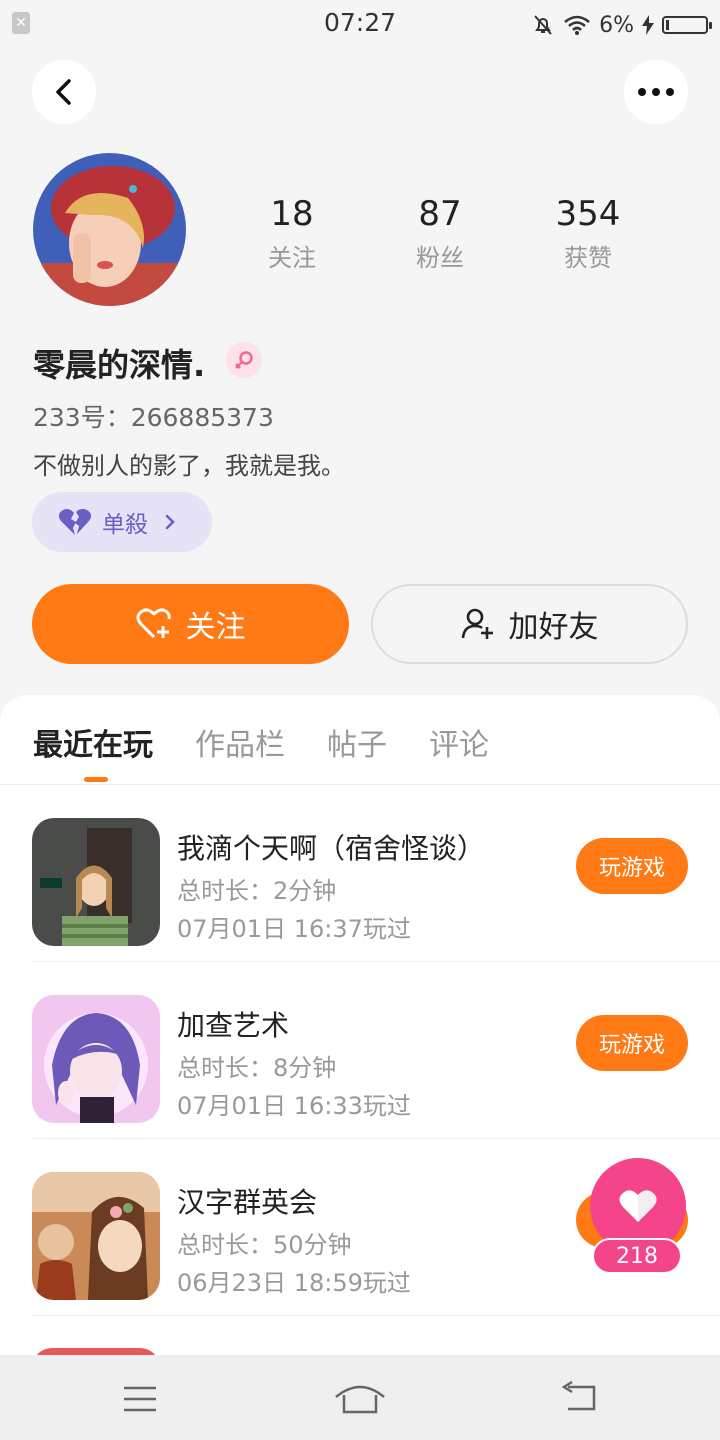 The width and height of the screenshot is (720, 1440). I want to click on female-gender-icon, so click(244, 360).